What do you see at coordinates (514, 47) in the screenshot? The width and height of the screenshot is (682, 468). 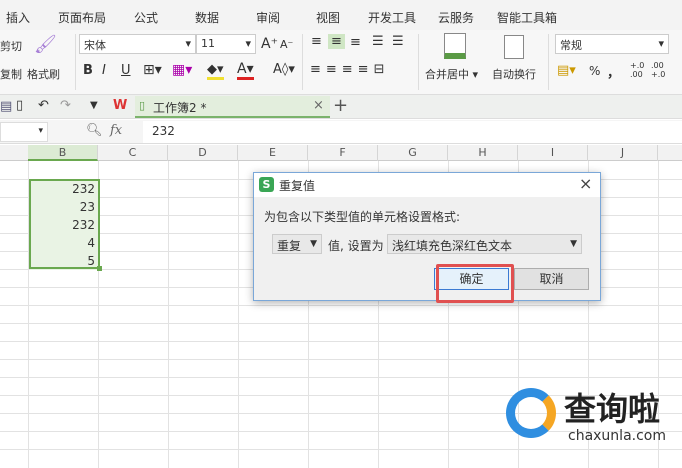 I see `wrap-icon` at bounding box center [514, 47].